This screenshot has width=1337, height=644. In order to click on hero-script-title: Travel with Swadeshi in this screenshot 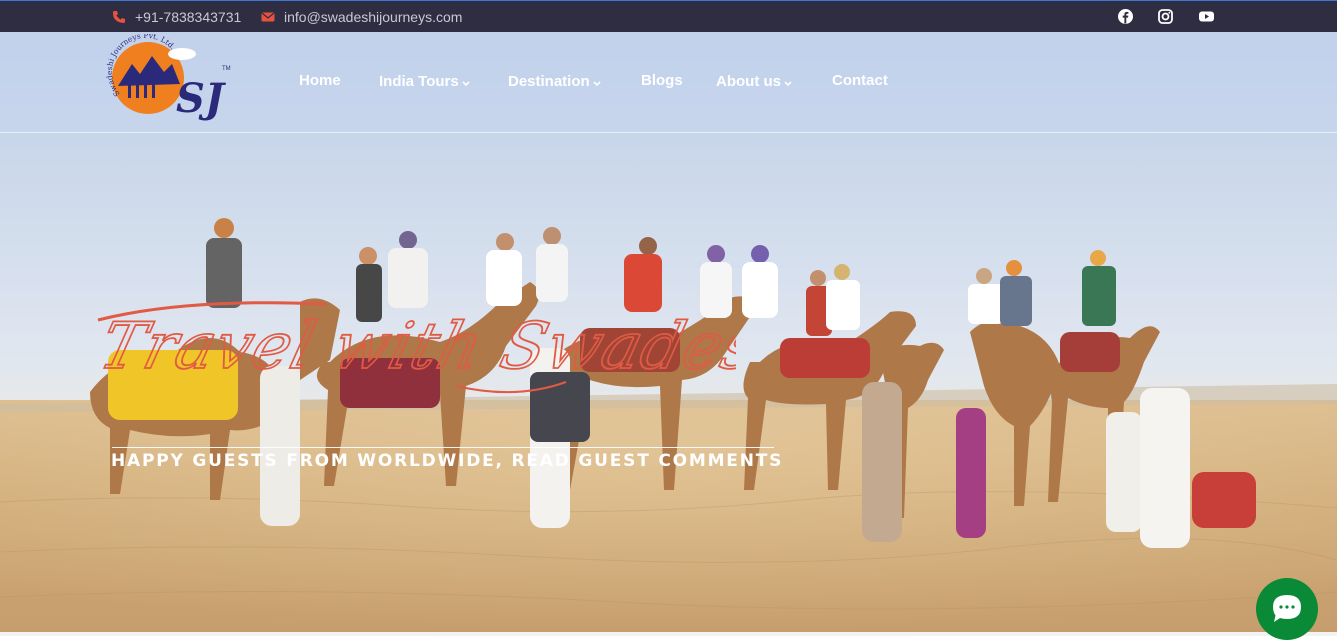, I will do `click(416, 347)`.